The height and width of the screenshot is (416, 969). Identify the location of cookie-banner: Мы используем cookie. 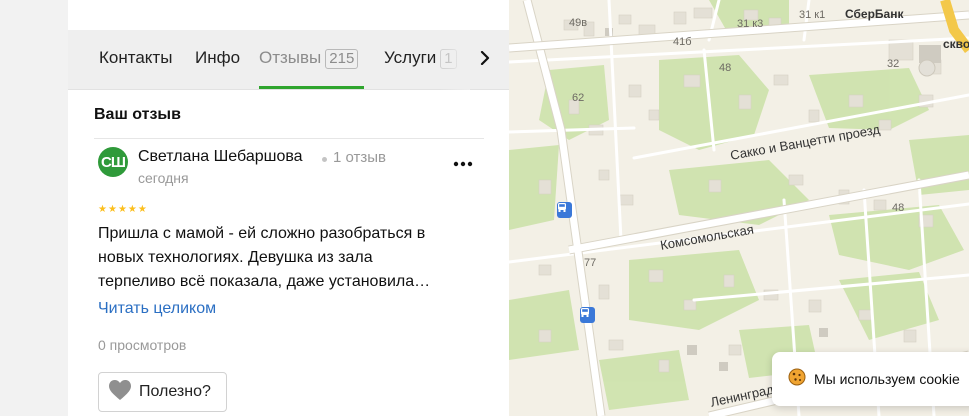
(870, 379).